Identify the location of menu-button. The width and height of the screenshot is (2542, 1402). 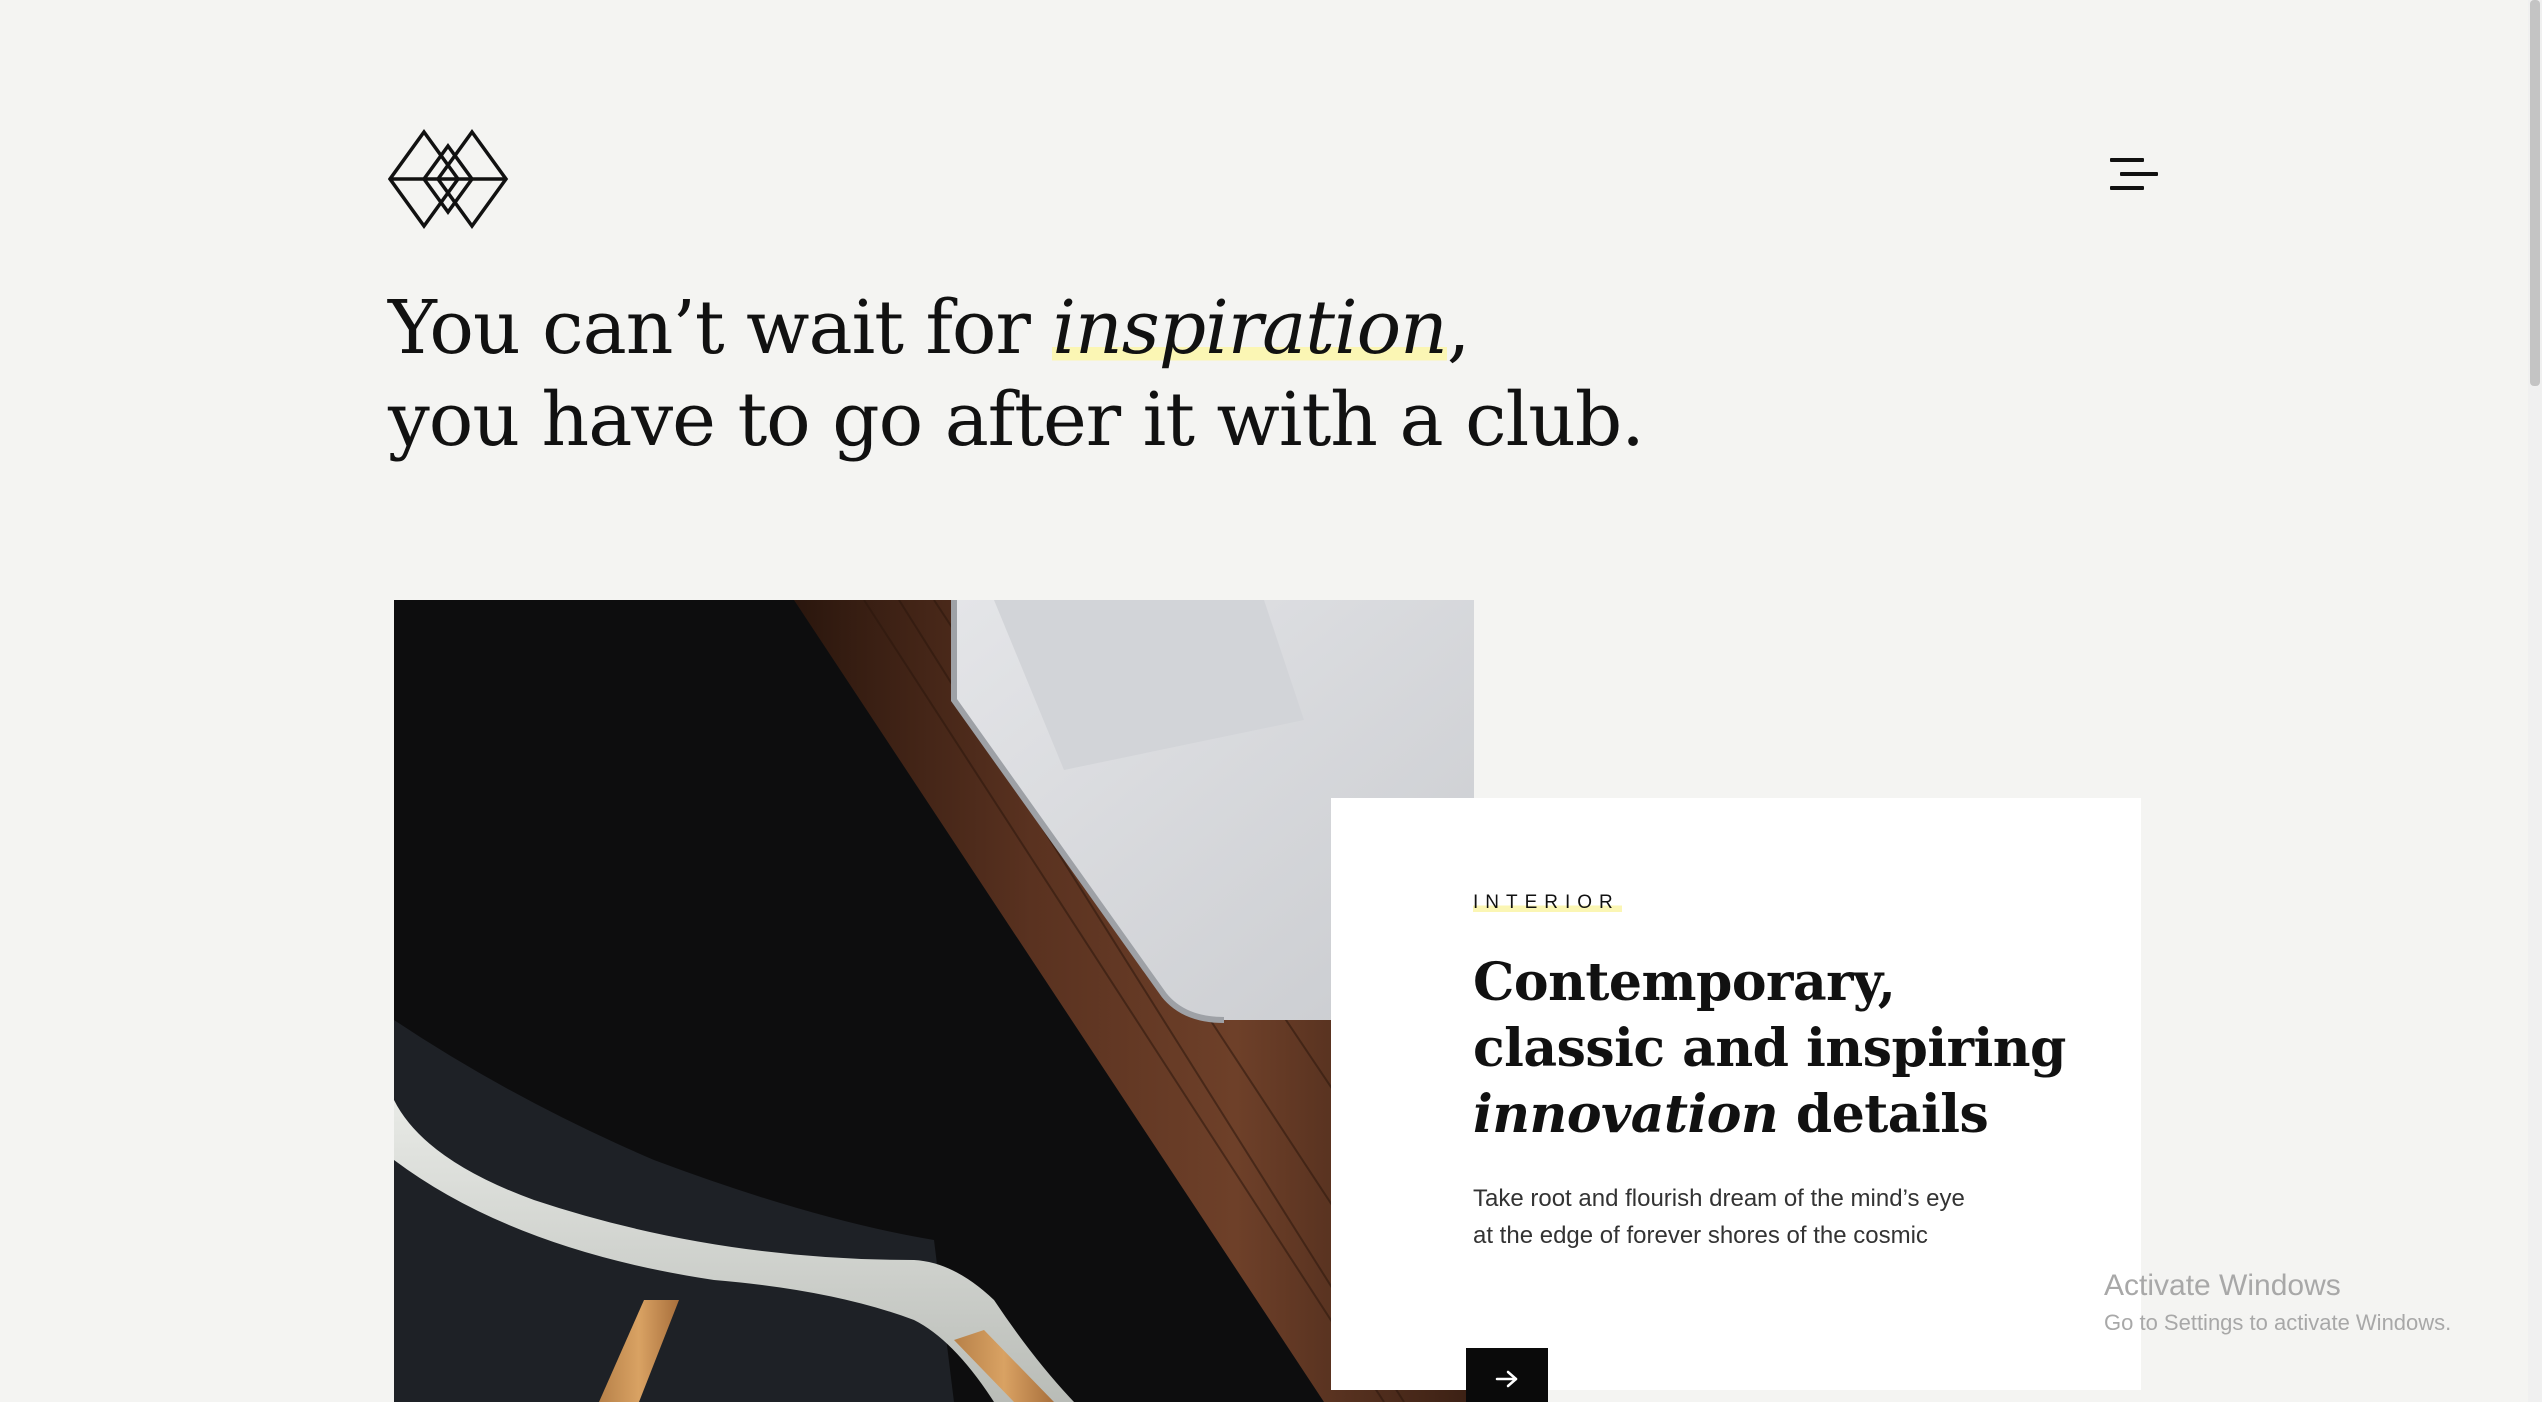
(2136, 176).